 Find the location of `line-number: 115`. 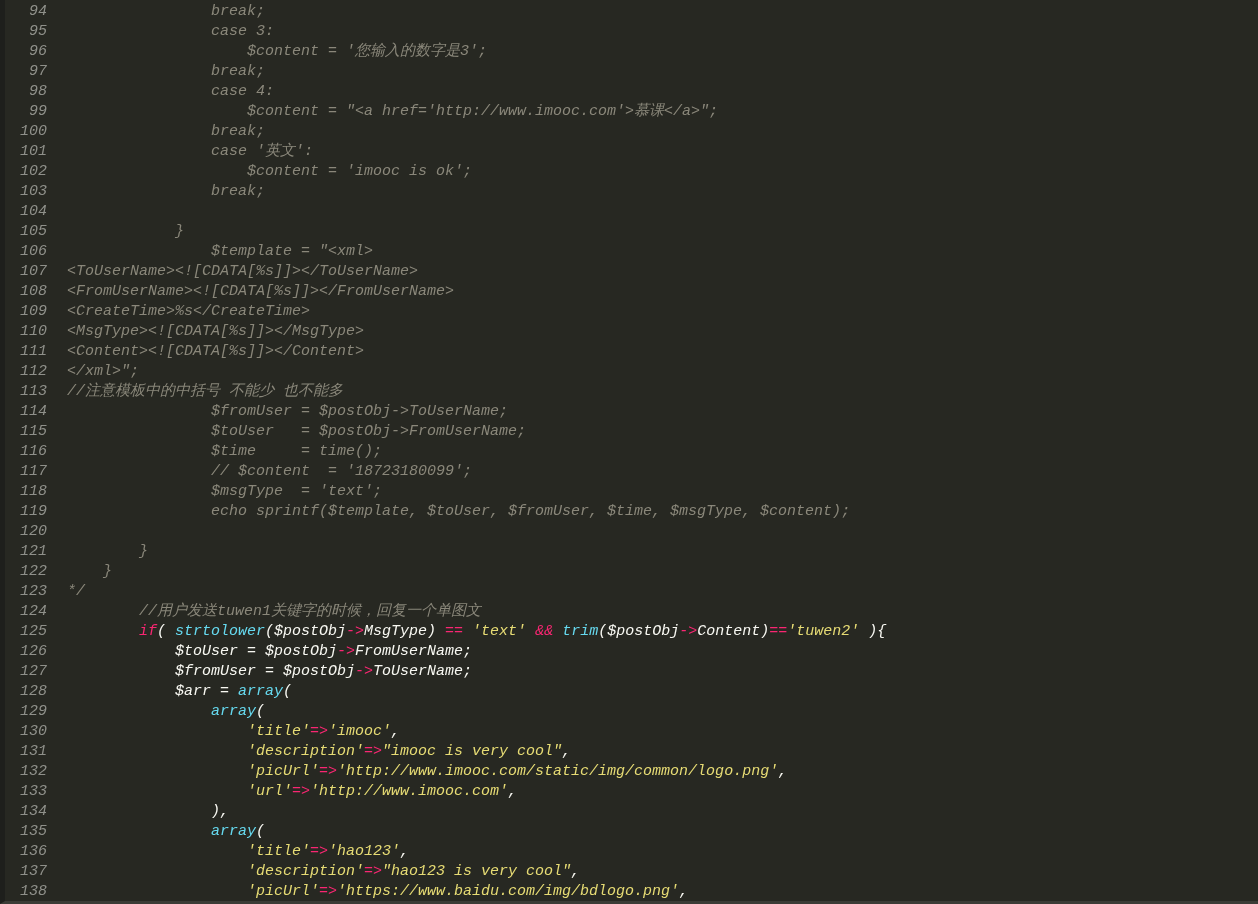

line-number: 115 is located at coordinates (33, 432).